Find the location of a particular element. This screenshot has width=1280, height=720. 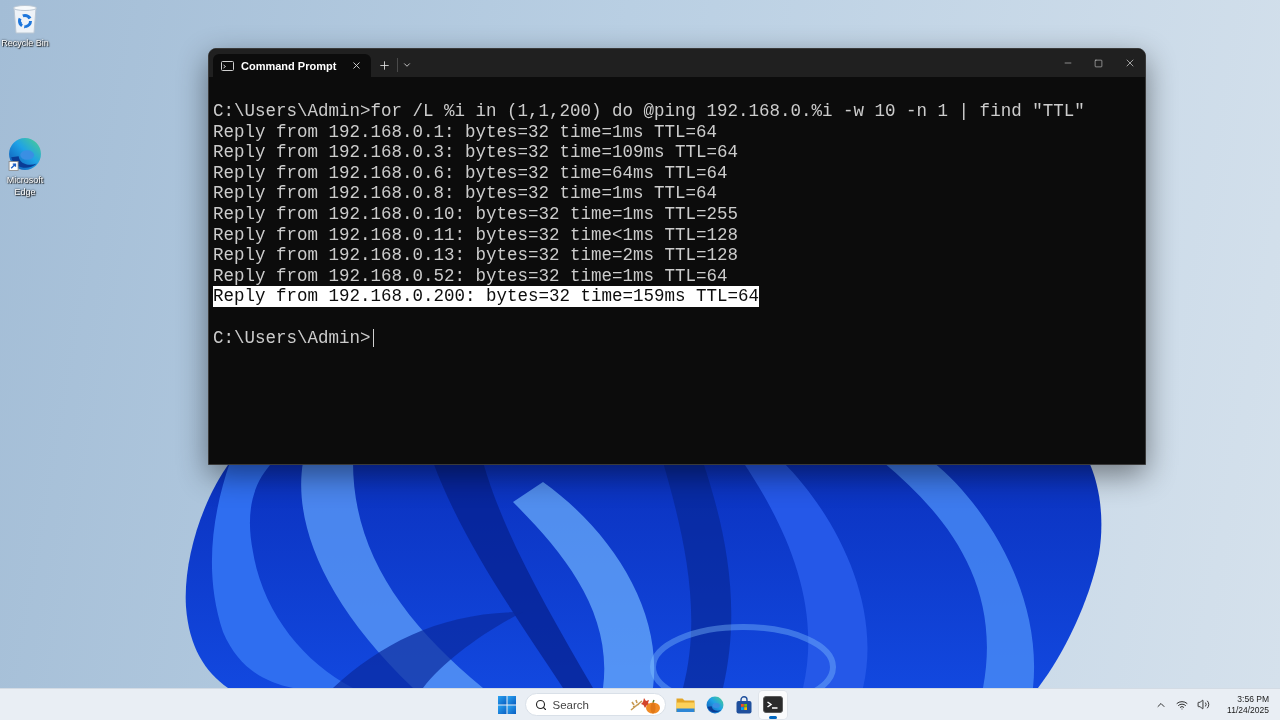

output-line: Reply from 192.168.0.11: bytes=32 time<1ms TTL=128 is located at coordinates (476, 235).